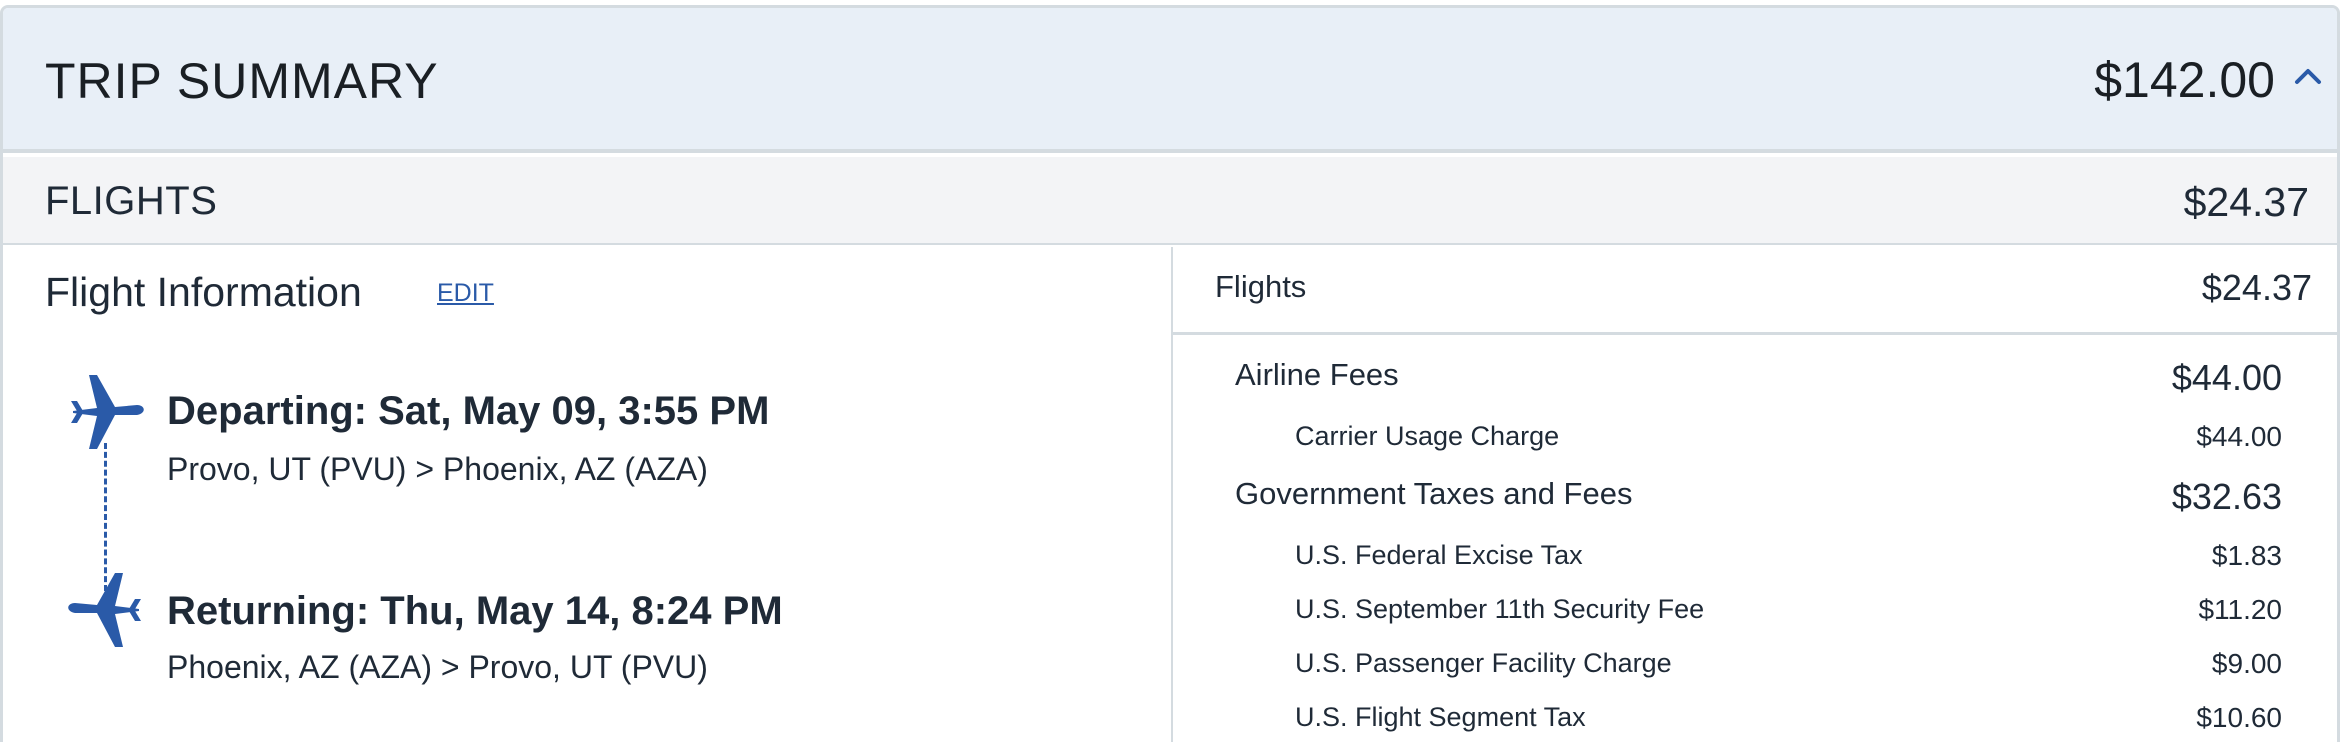 The image size is (2340, 742). What do you see at coordinates (2226, 496) in the screenshot?
I see `government-taxes-amount: $32.63` at bounding box center [2226, 496].